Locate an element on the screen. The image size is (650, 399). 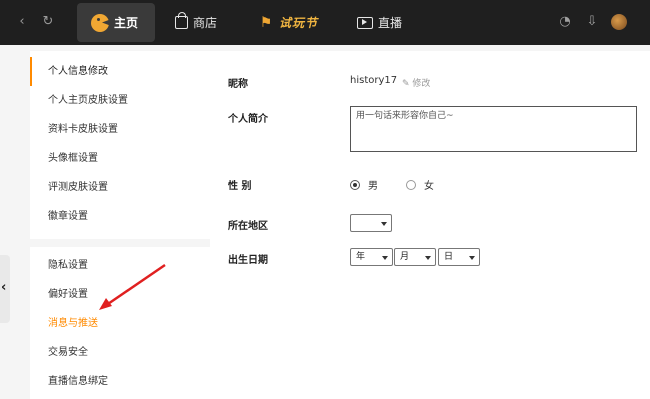
sidebar-item-avatar-frame: 头像框设置 is located at coordinates (120, 158).